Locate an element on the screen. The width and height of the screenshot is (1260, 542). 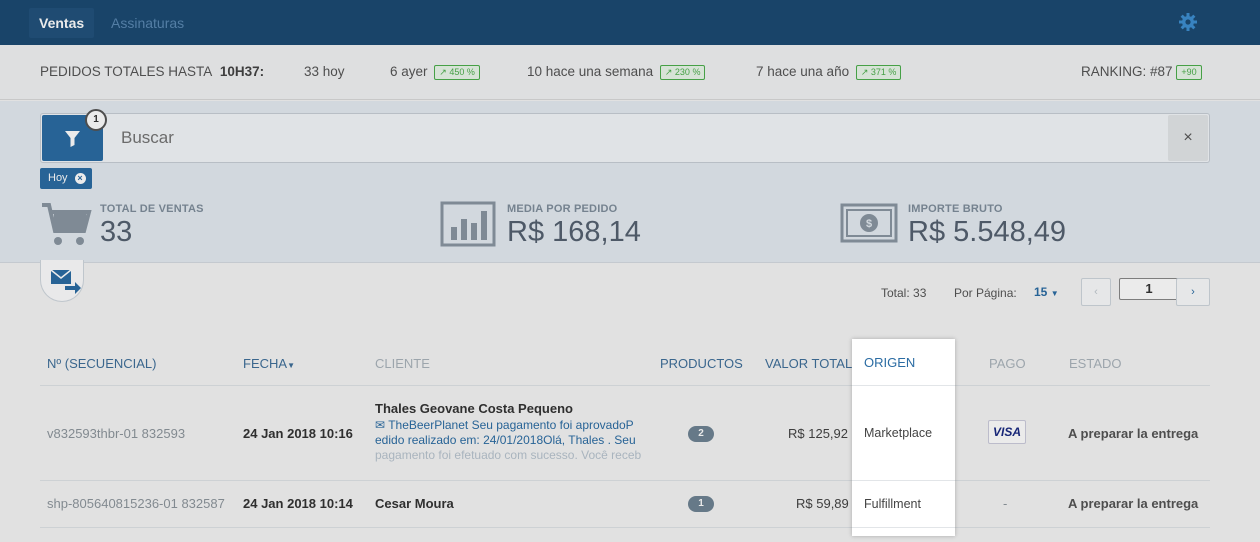
client-name: Thales Geovane Costa Pequeno is located at coordinates (474, 408).